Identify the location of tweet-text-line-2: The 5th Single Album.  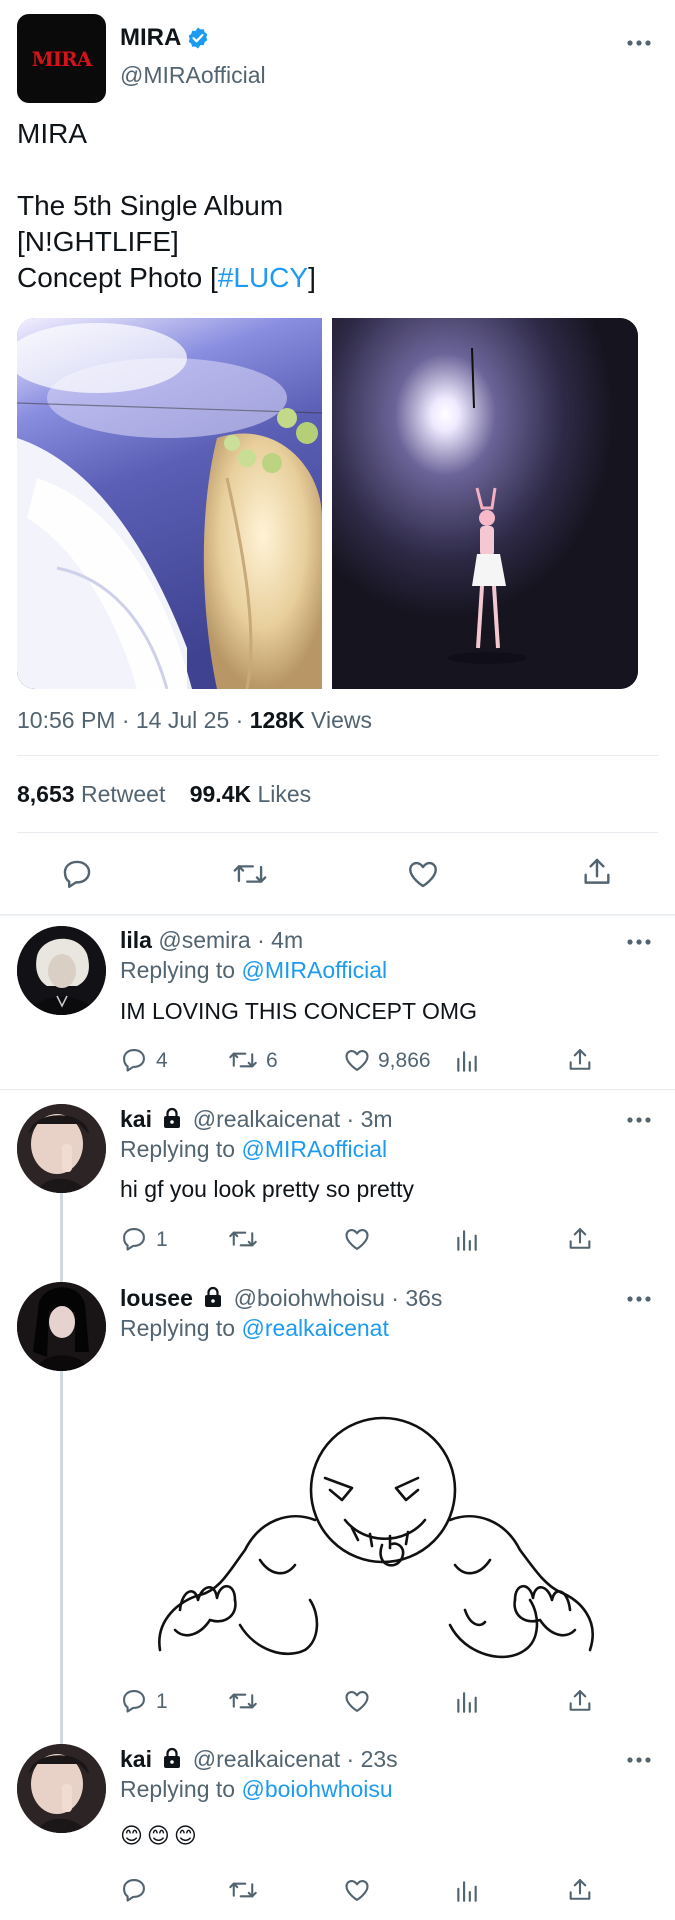
(150, 205).